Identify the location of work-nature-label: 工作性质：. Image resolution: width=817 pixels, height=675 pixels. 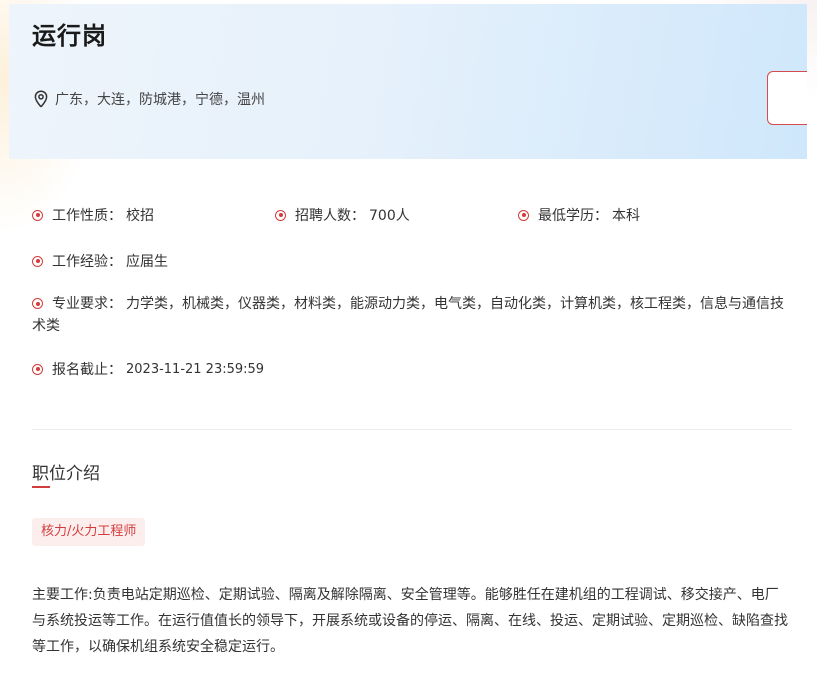
(87, 216).